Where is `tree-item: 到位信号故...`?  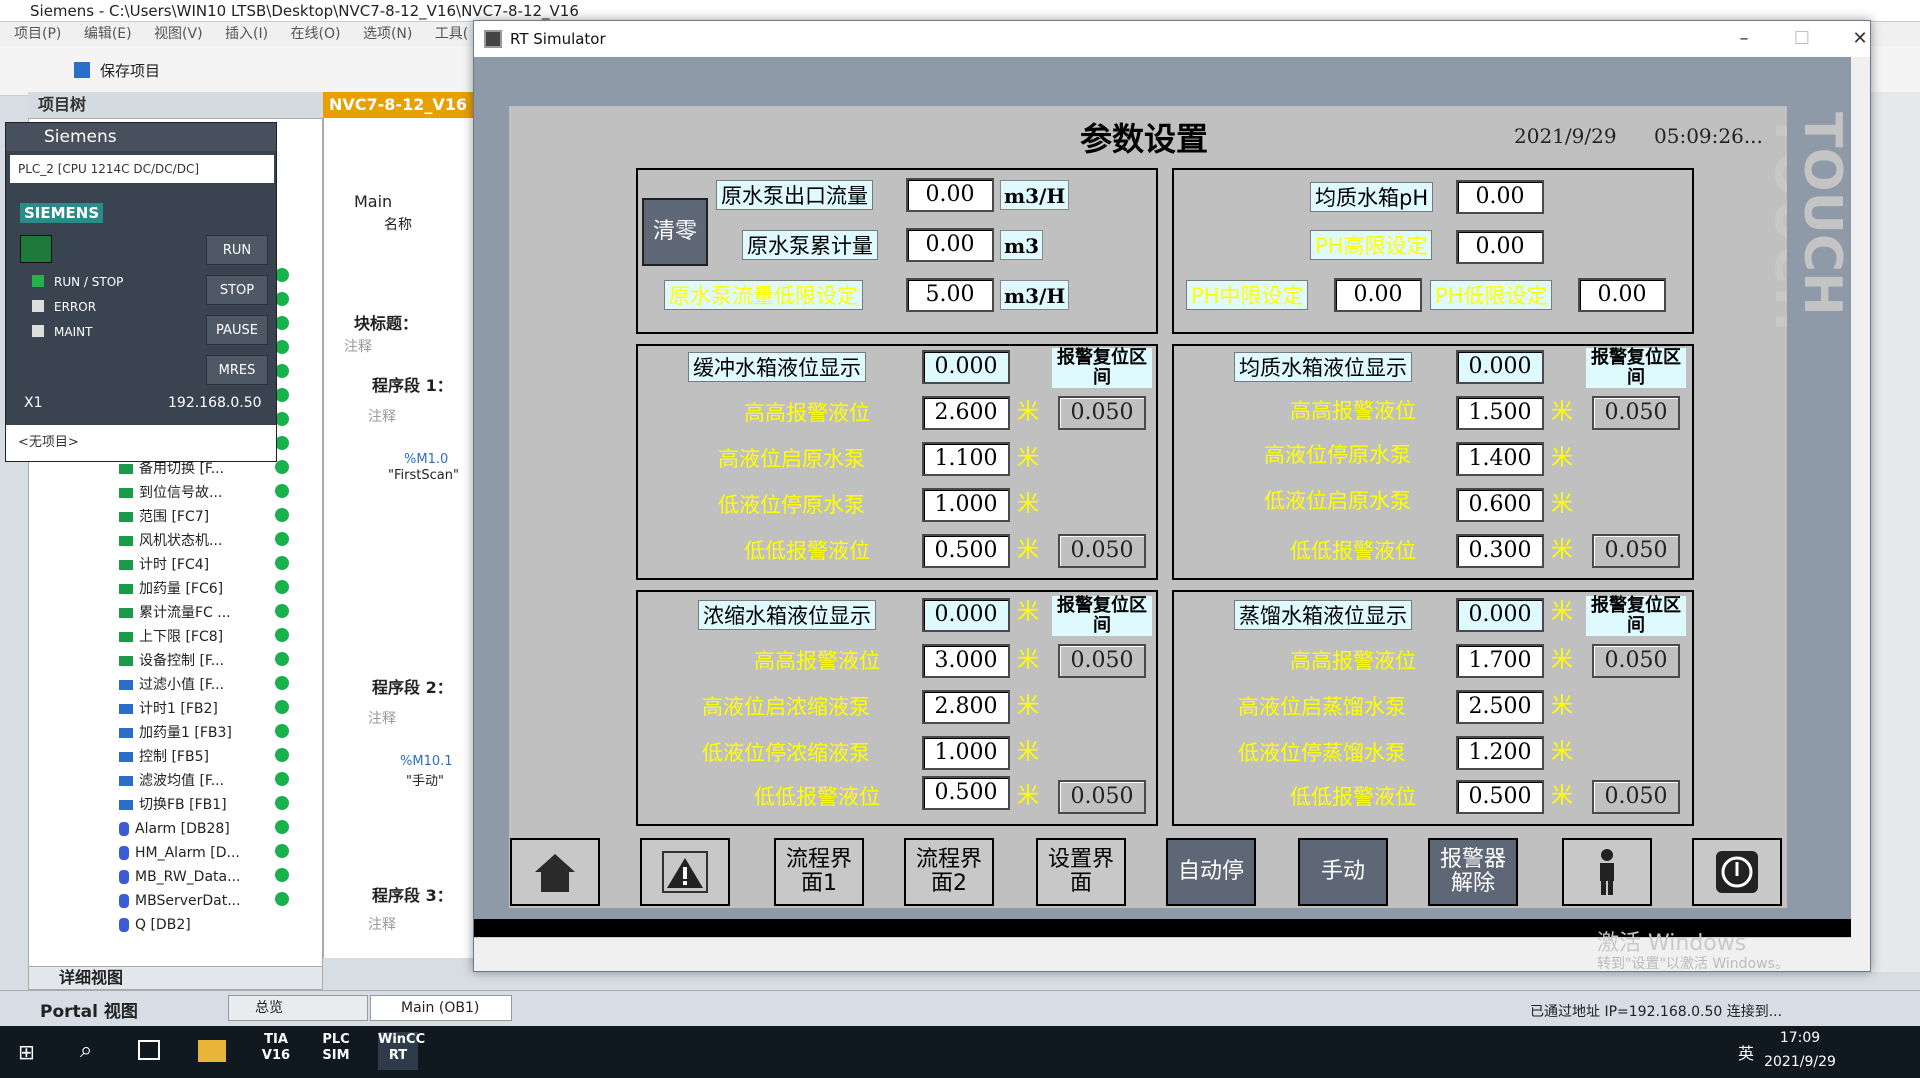
tree-item: 到位信号故... is located at coordinates (170, 493).